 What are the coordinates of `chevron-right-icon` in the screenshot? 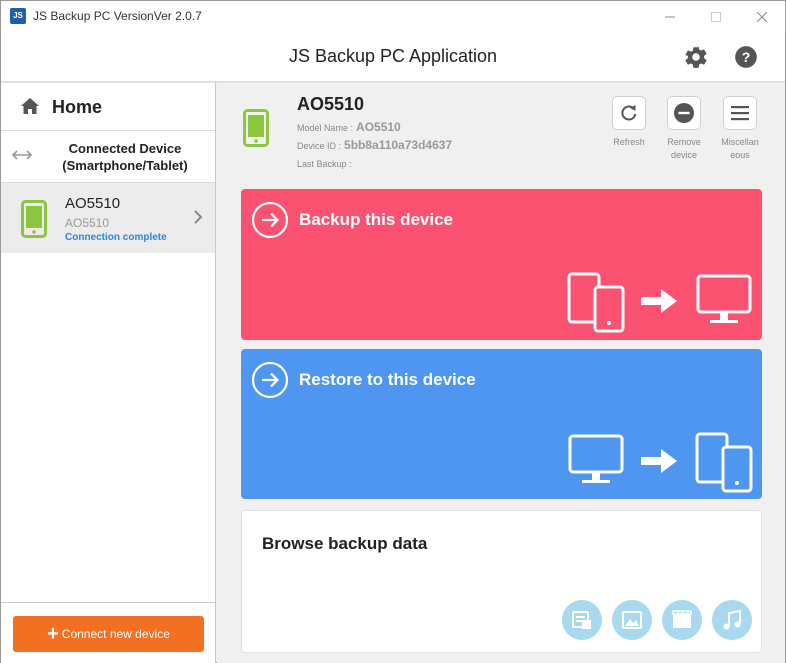 It's located at (198, 217).